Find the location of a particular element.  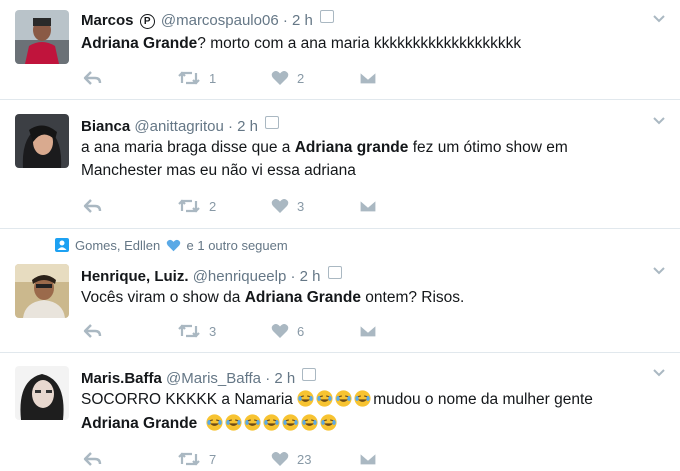

username: @Maris_Baffa is located at coordinates (213, 378).